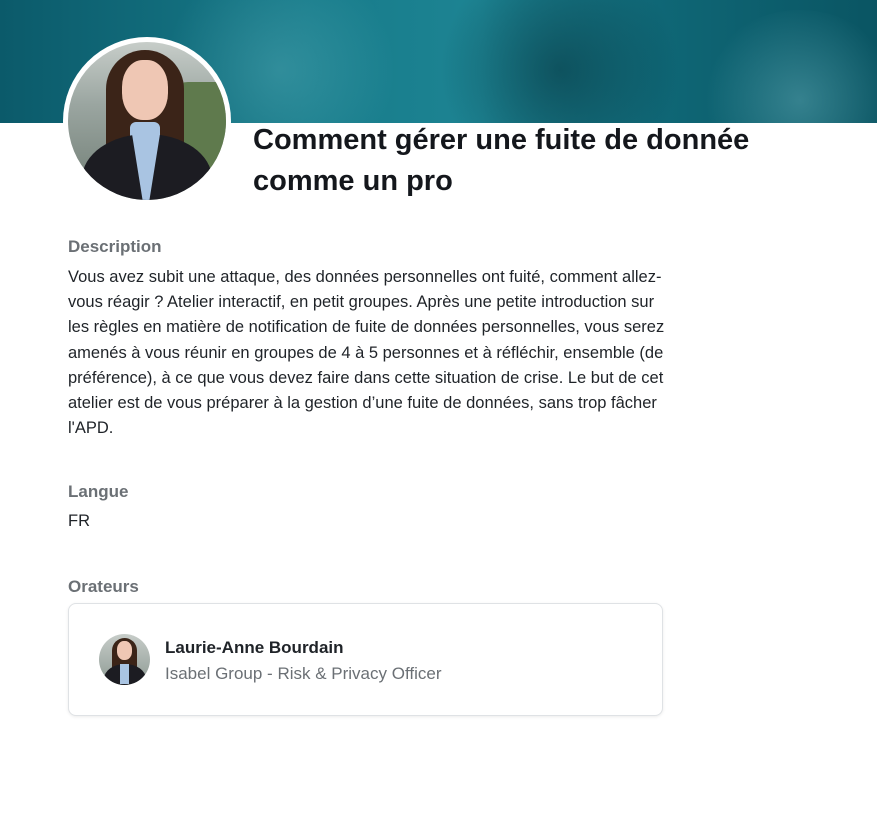  I want to click on speaker-name: Laurie-Anne Bourdain, so click(254, 647).